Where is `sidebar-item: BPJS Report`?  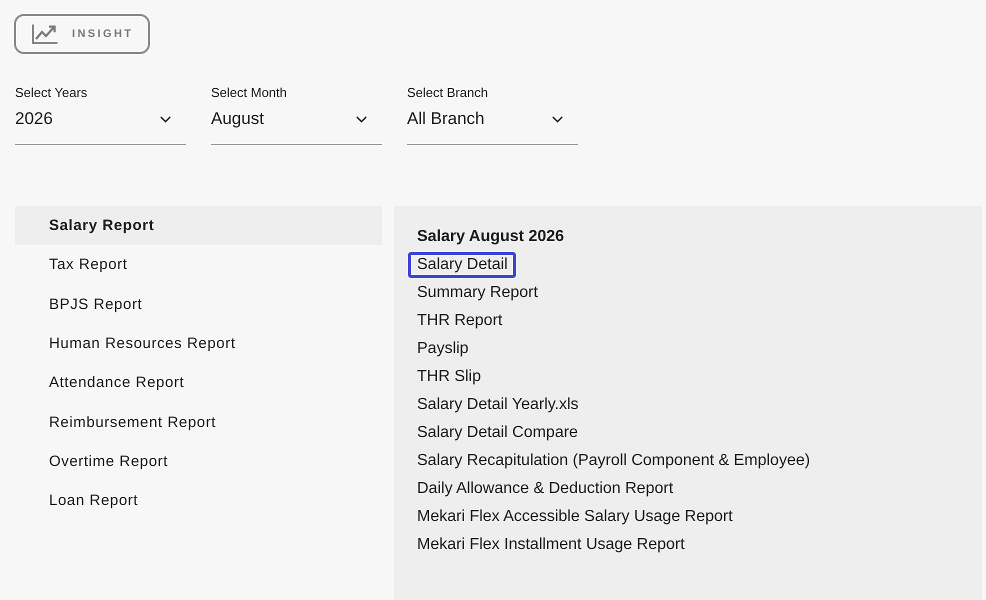
sidebar-item: BPJS Report is located at coordinates (198, 304).